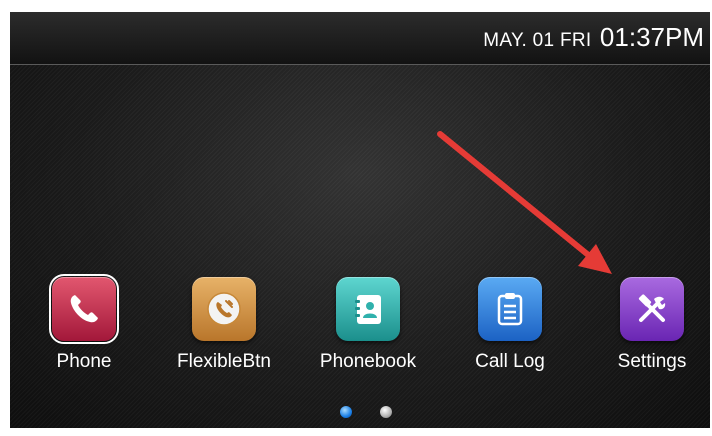  I want to click on clock: MAY. 01 FRI 01:37PM, so click(593, 37).